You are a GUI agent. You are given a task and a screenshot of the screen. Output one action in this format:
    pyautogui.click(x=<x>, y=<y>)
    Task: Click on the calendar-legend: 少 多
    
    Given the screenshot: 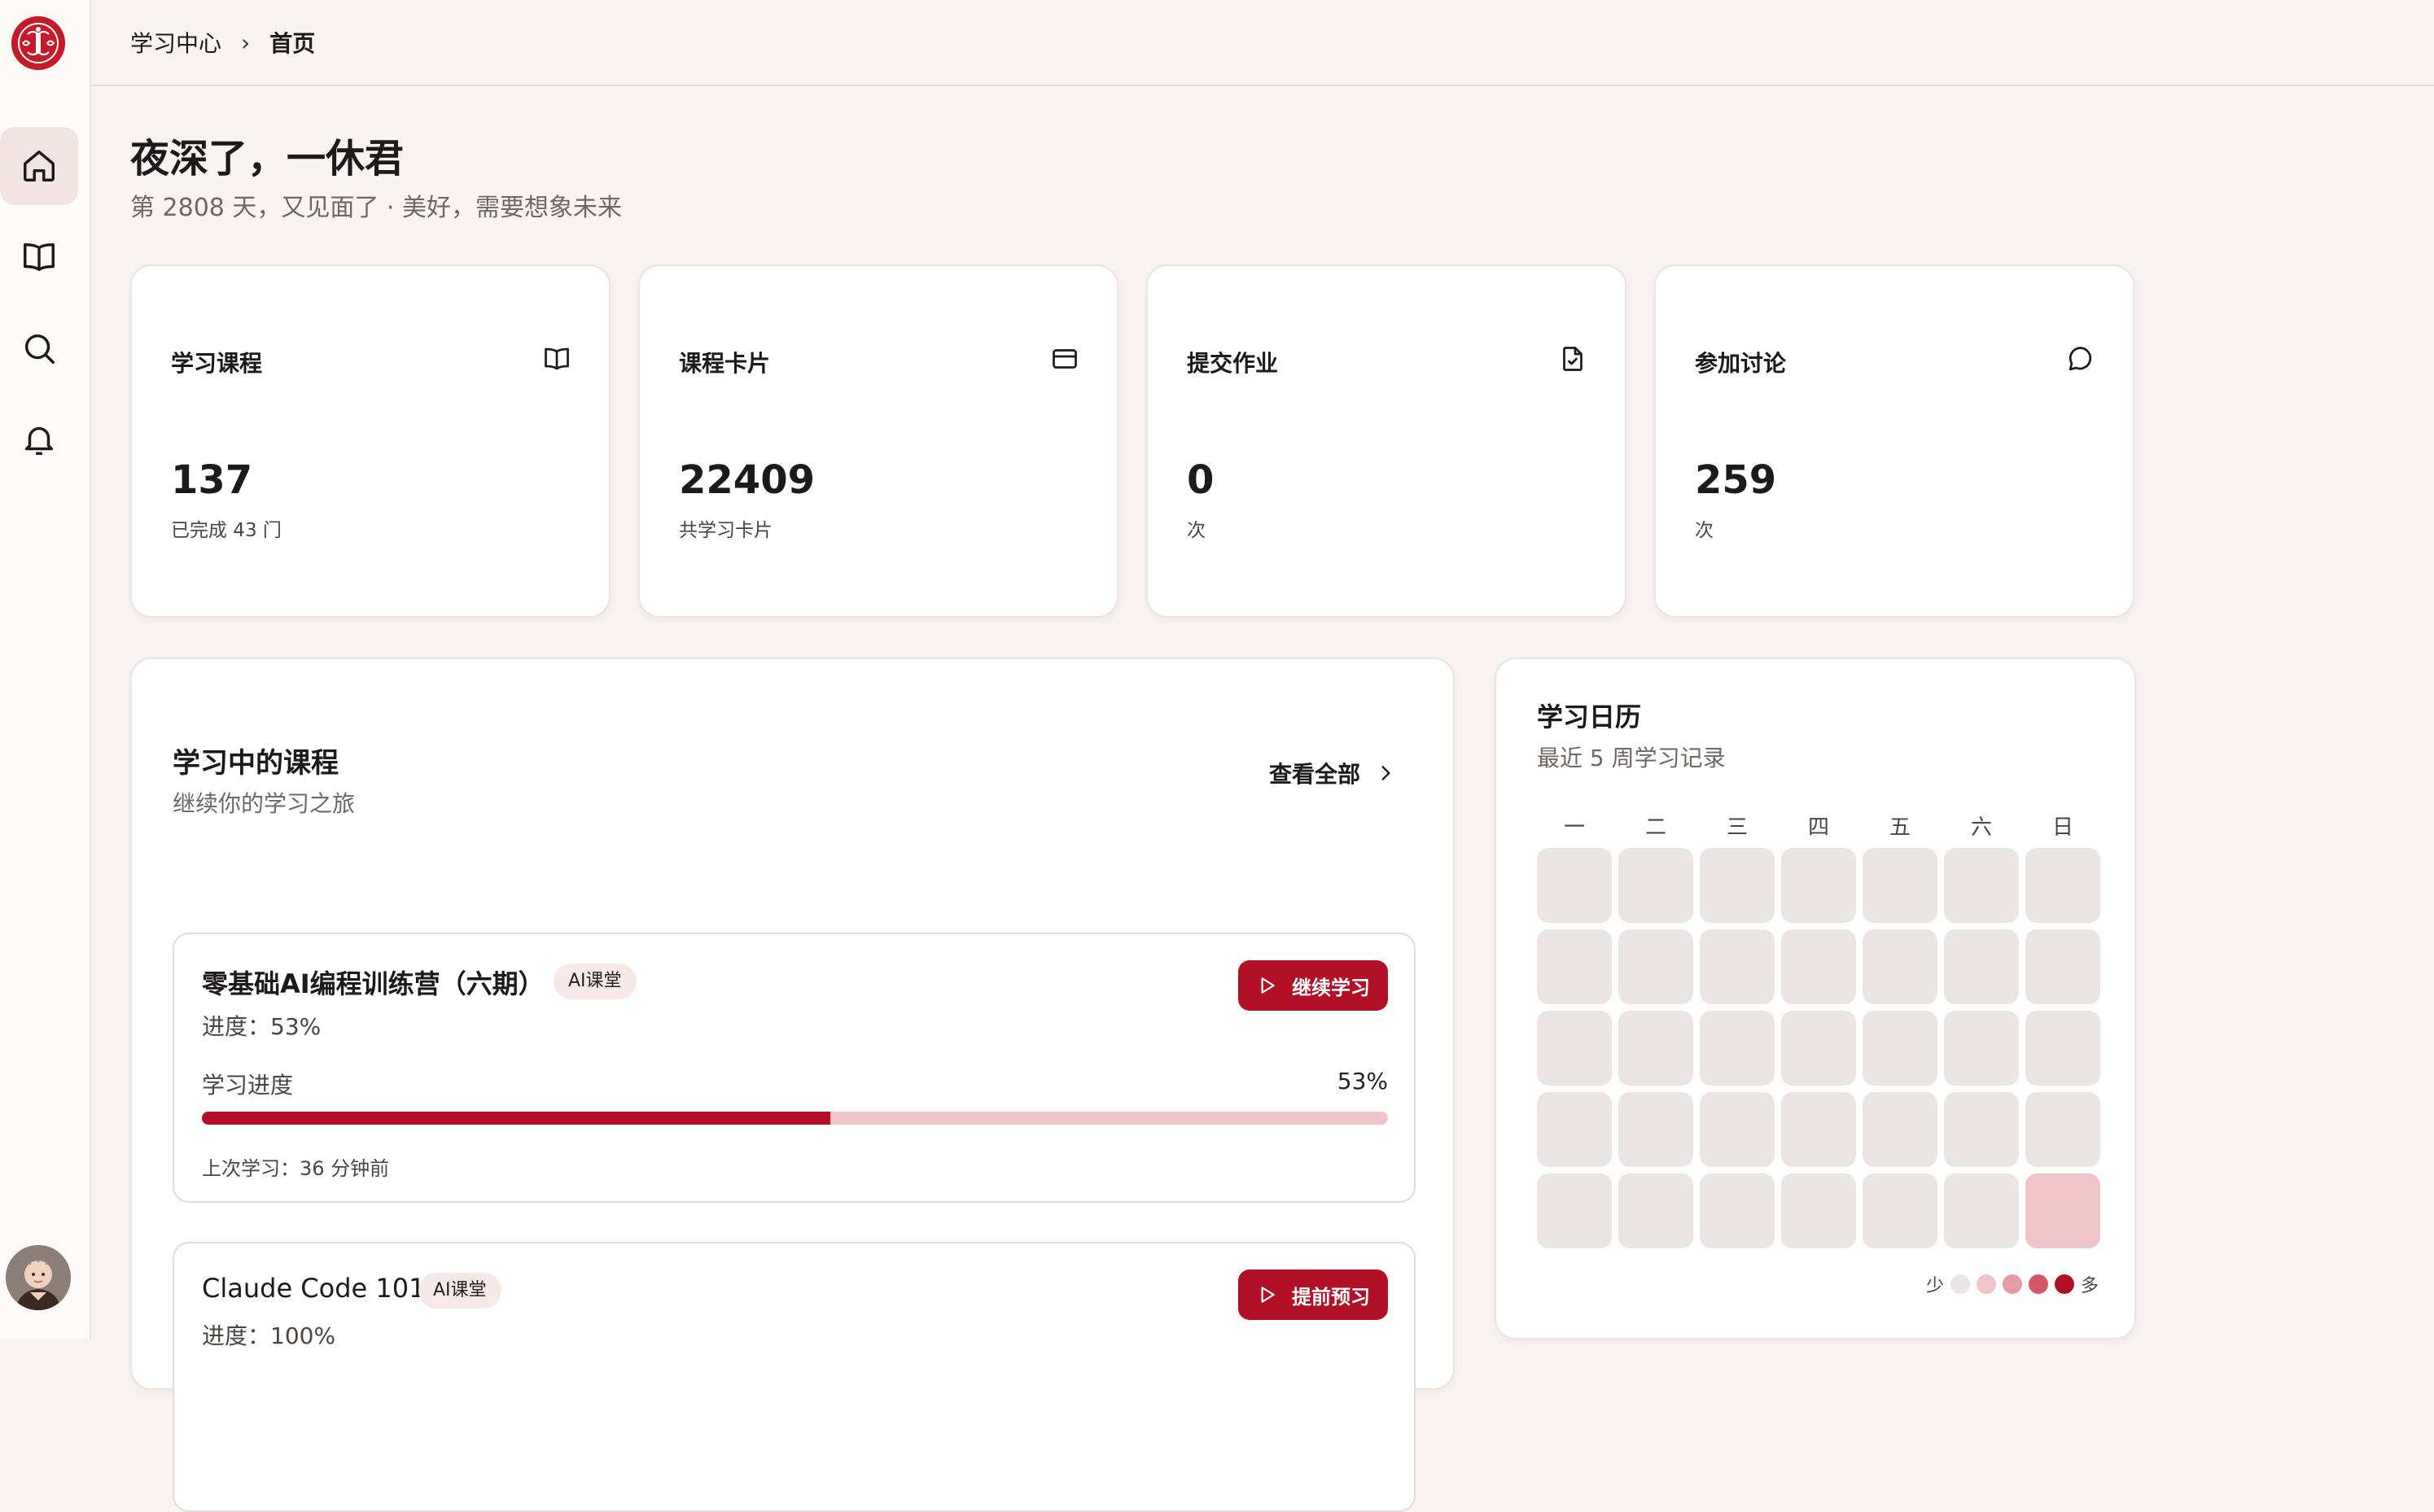 What is the action you would take?
    pyautogui.click(x=2012, y=1284)
    